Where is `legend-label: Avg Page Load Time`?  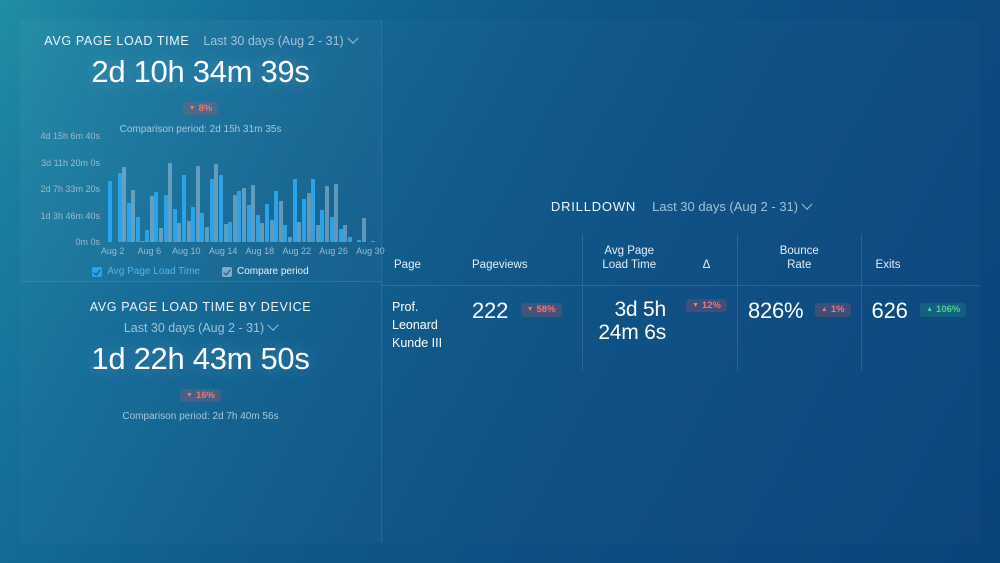
legend-label: Avg Page Load Time is located at coordinates (153, 271).